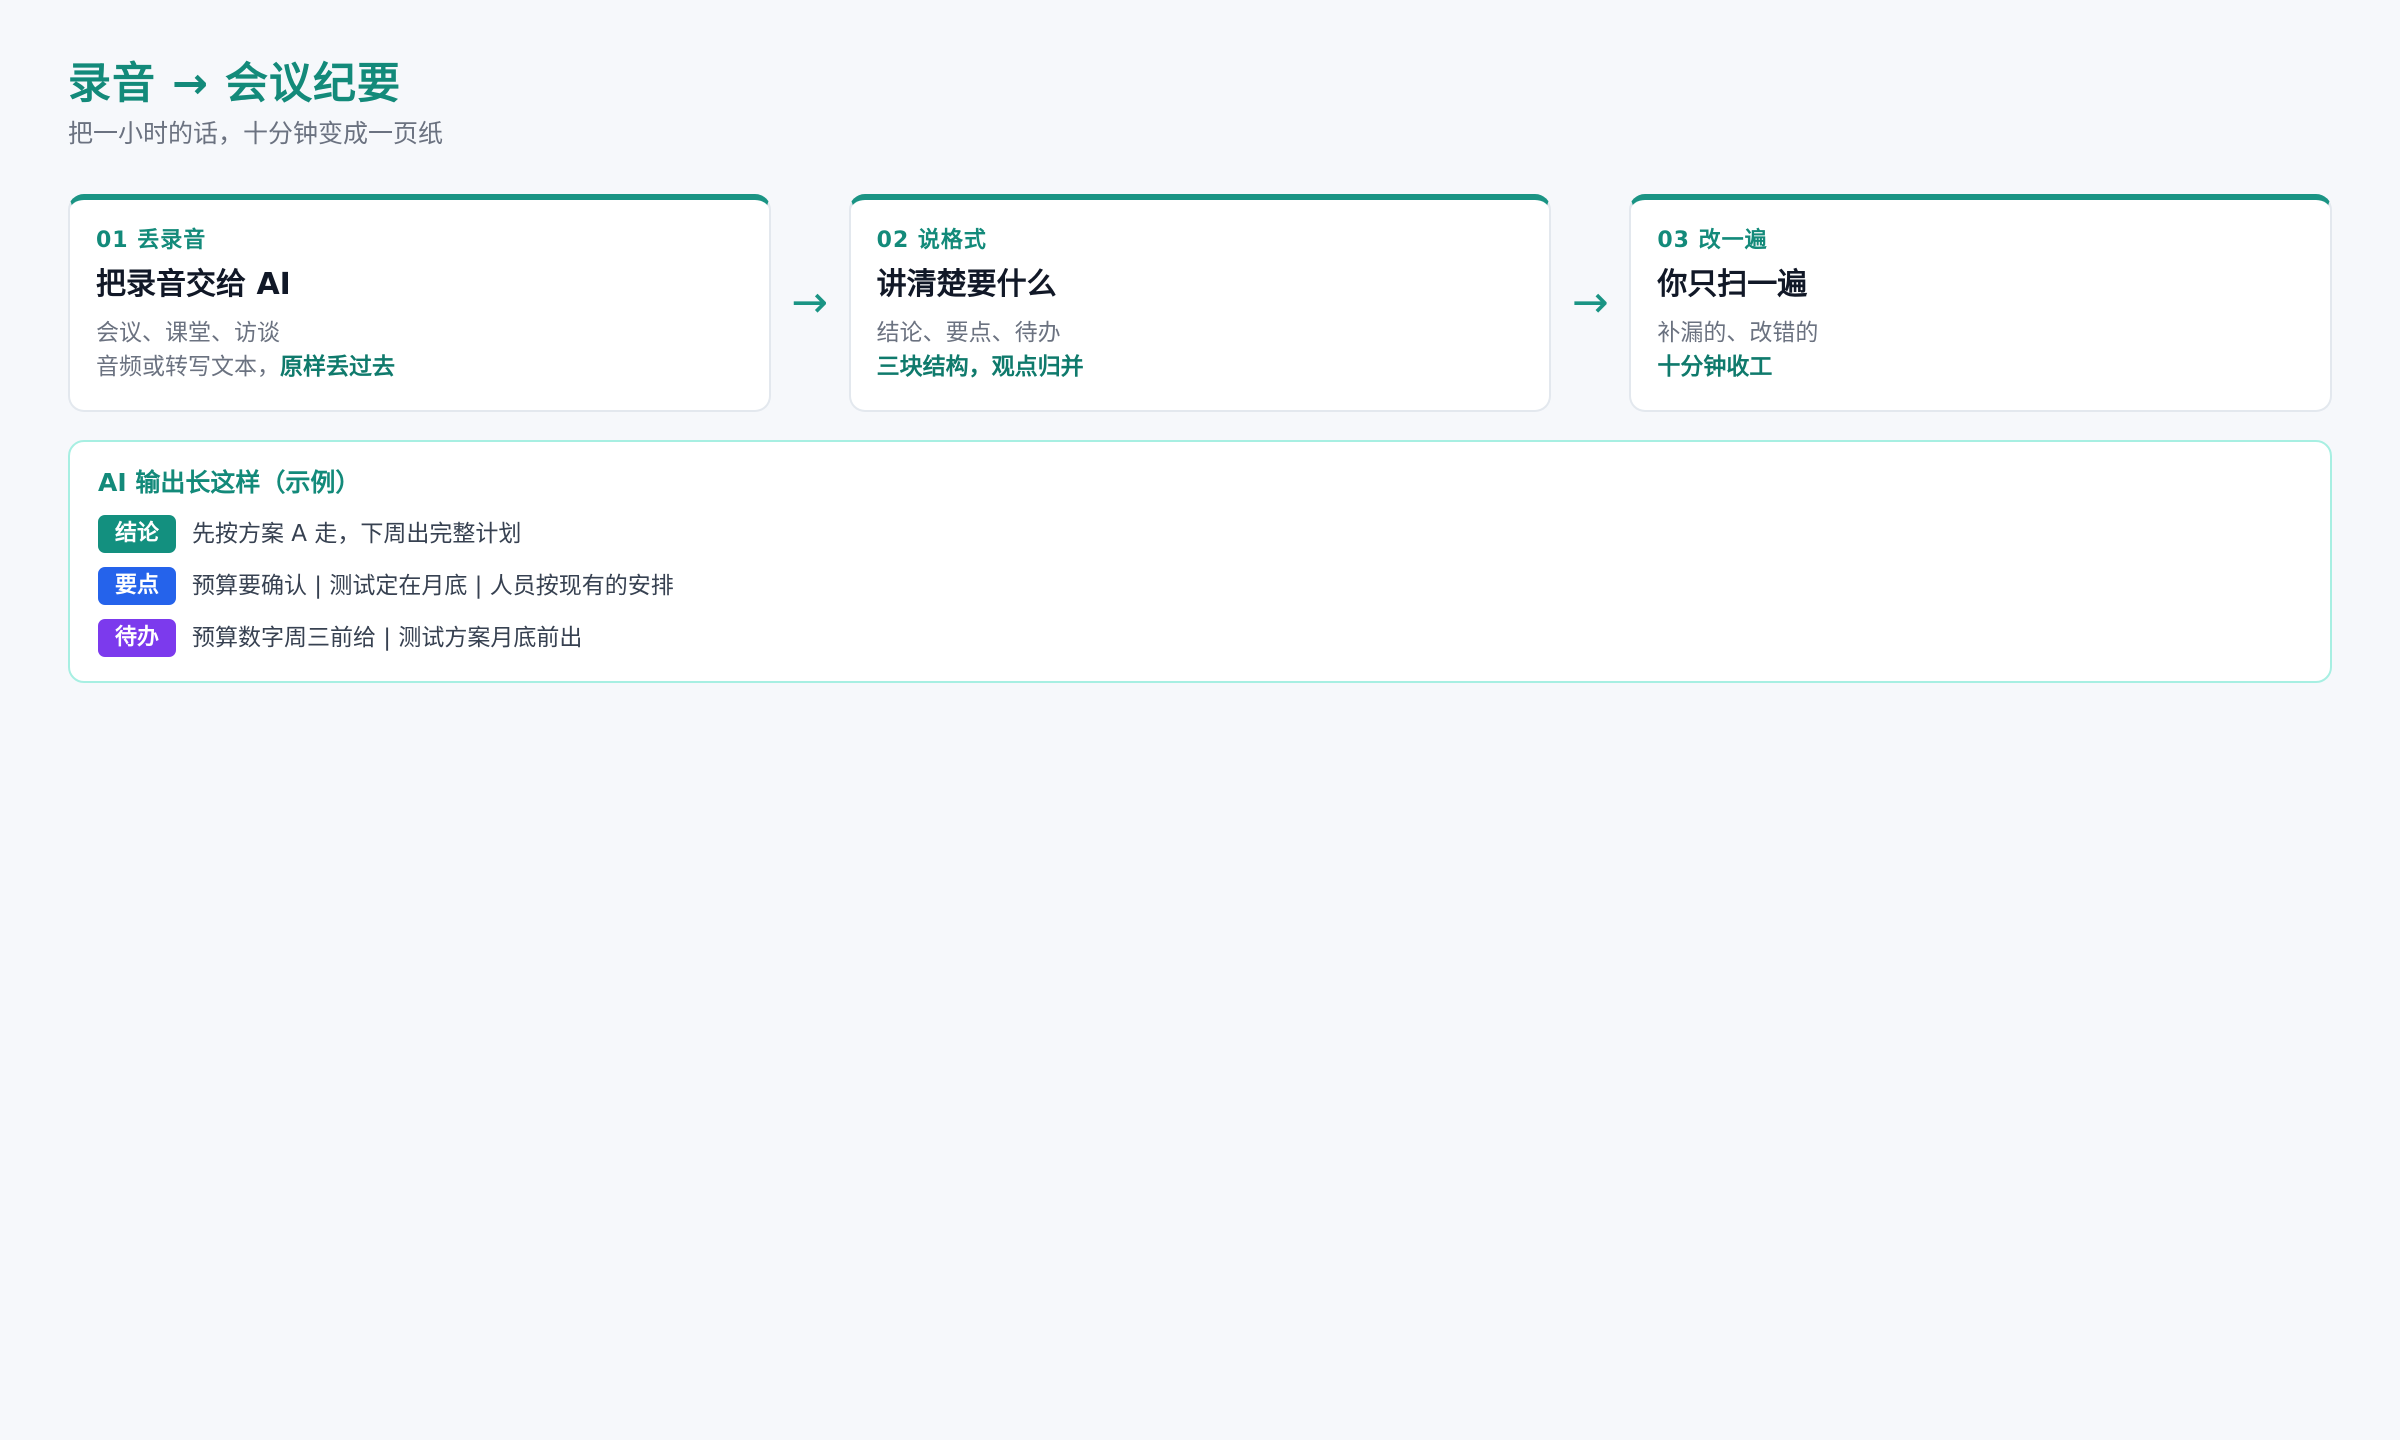  What do you see at coordinates (1980, 303) in the screenshot?
I see `step-card-3: 03 改一遍 你只扫一遍 补漏的、改错的 十分钟收工` at bounding box center [1980, 303].